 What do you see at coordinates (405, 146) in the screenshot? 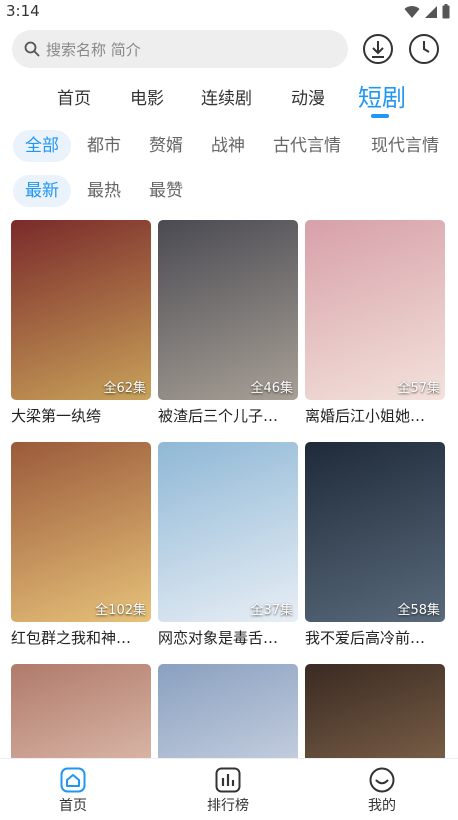
I see `filter-modern-romance: 现代言情` at bounding box center [405, 146].